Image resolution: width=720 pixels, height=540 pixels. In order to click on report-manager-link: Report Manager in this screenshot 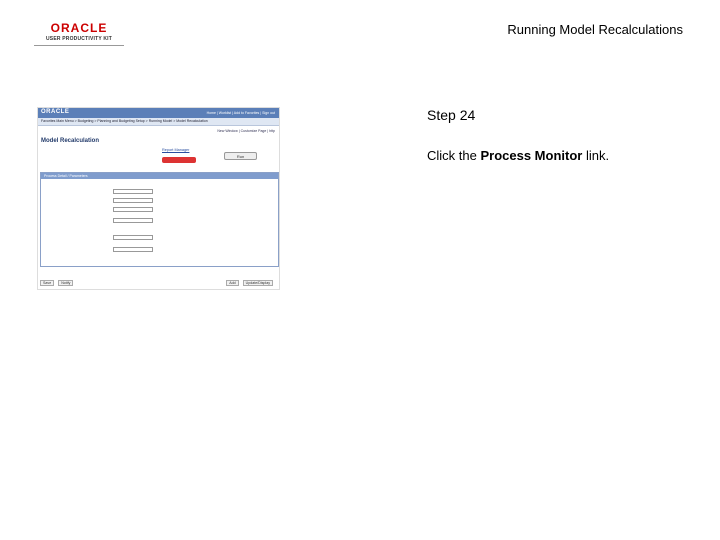, I will do `click(175, 150)`.